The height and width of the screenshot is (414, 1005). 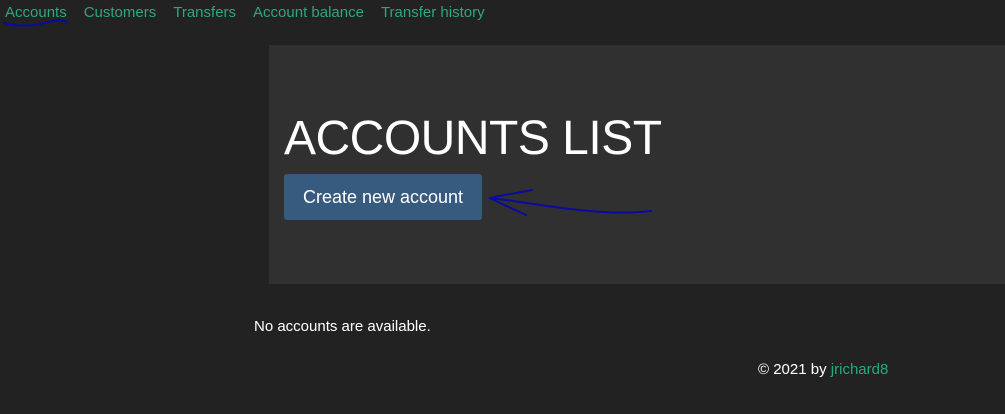 What do you see at coordinates (36, 12) in the screenshot?
I see `nav-link-accounts: Accounts` at bounding box center [36, 12].